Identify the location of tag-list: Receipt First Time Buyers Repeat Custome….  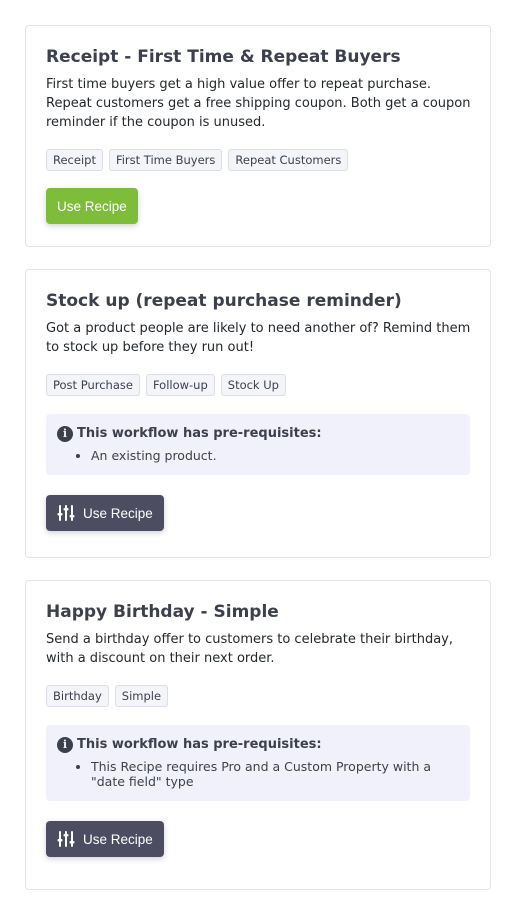
(258, 160).